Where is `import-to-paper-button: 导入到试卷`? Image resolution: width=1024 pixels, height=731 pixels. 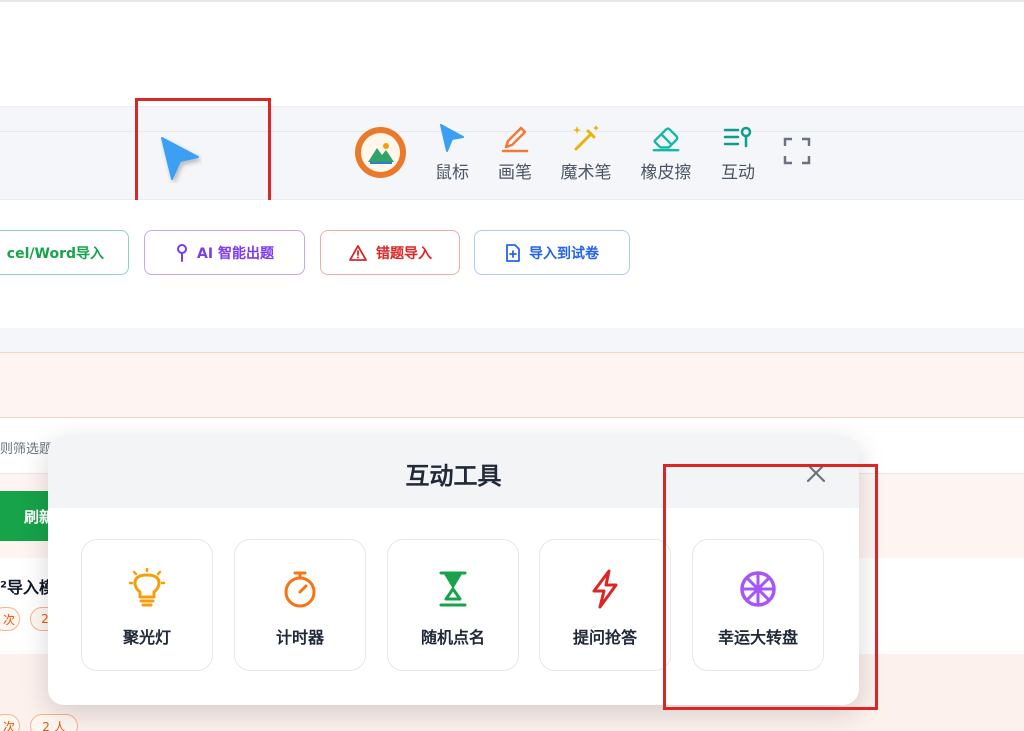
import-to-paper-button: 导入到试卷 is located at coordinates (552, 252).